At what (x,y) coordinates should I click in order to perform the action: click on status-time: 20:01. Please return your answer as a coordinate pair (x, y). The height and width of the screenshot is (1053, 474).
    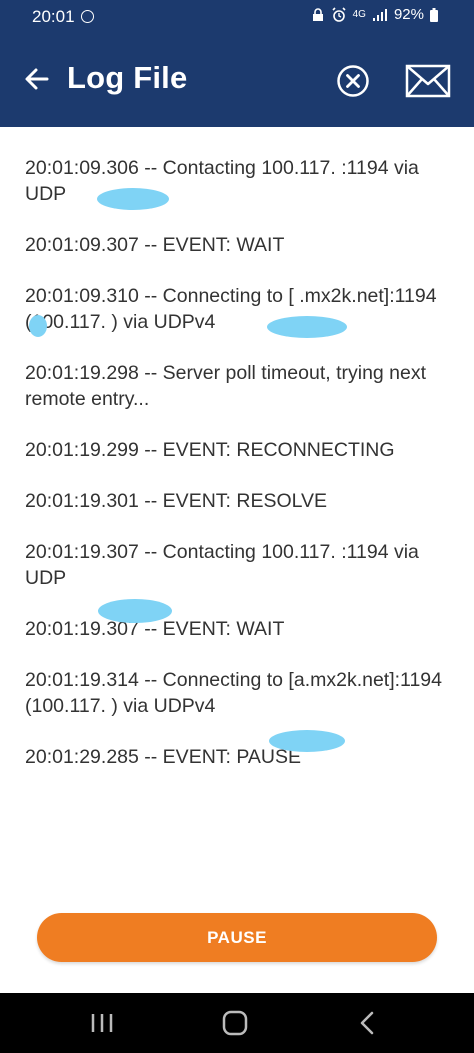
    Looking at the image, I should click on (53, 16).